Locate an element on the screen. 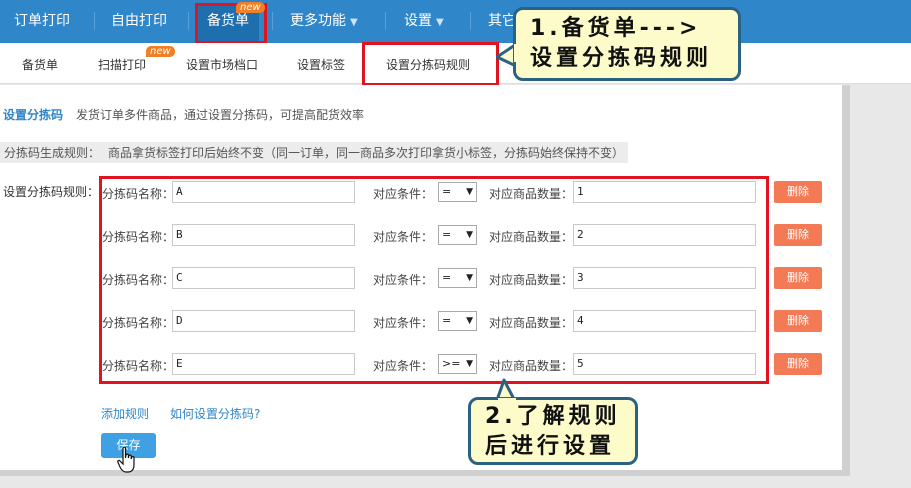 The width and height of the screenshot is (911, 488). rules-label: 设置分拣码规则： is located at coordinates (51, 192).